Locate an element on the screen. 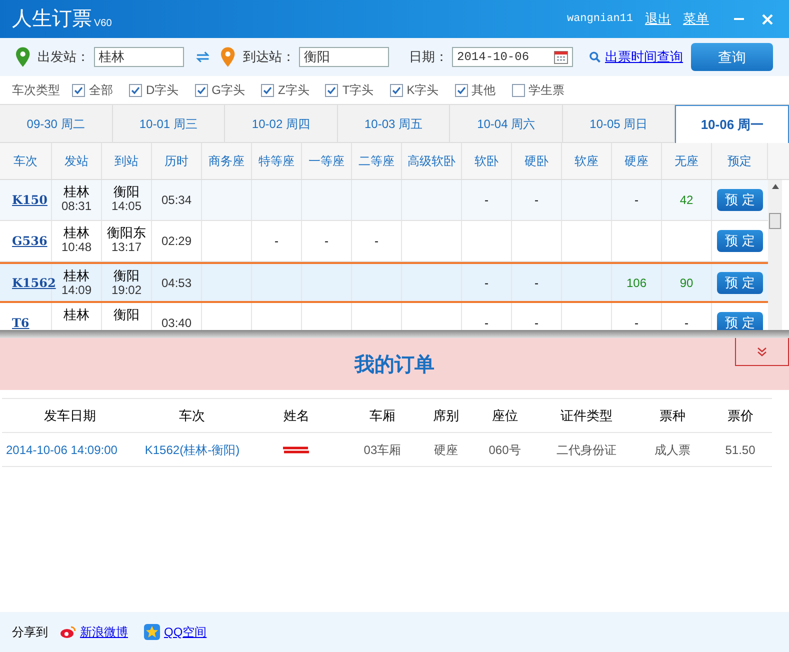 This screenshot has height=652, width=789. column-header: 一等座 is located at coordinates (327, 161).